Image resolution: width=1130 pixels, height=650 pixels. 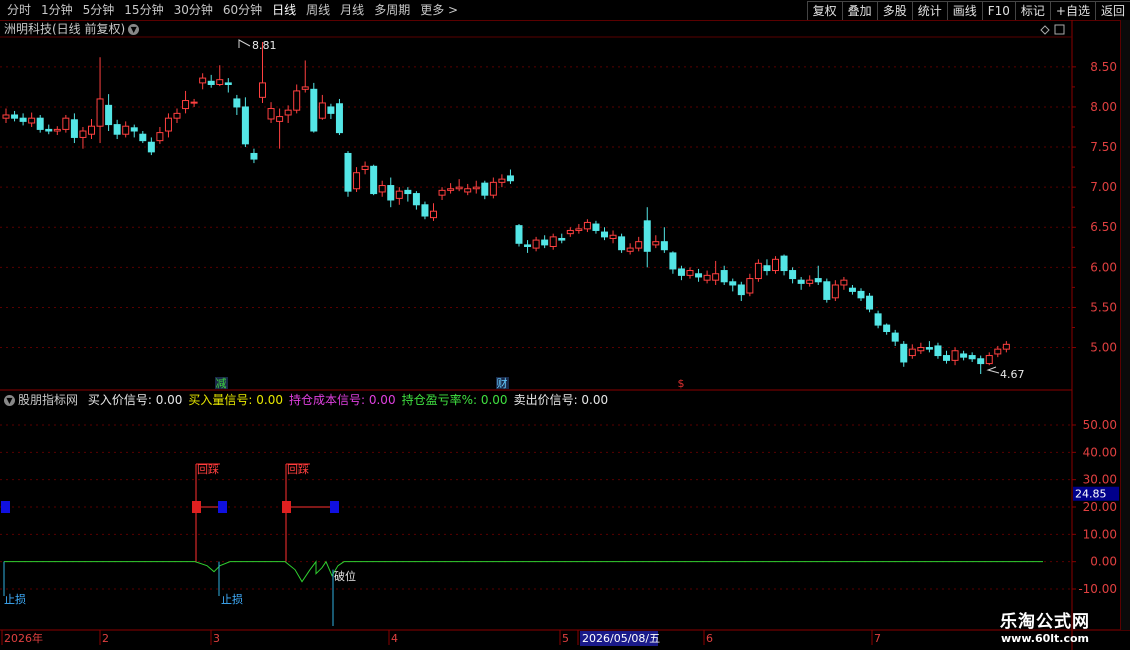 I want to click on date-label: 6, so click(x=709, y=638).